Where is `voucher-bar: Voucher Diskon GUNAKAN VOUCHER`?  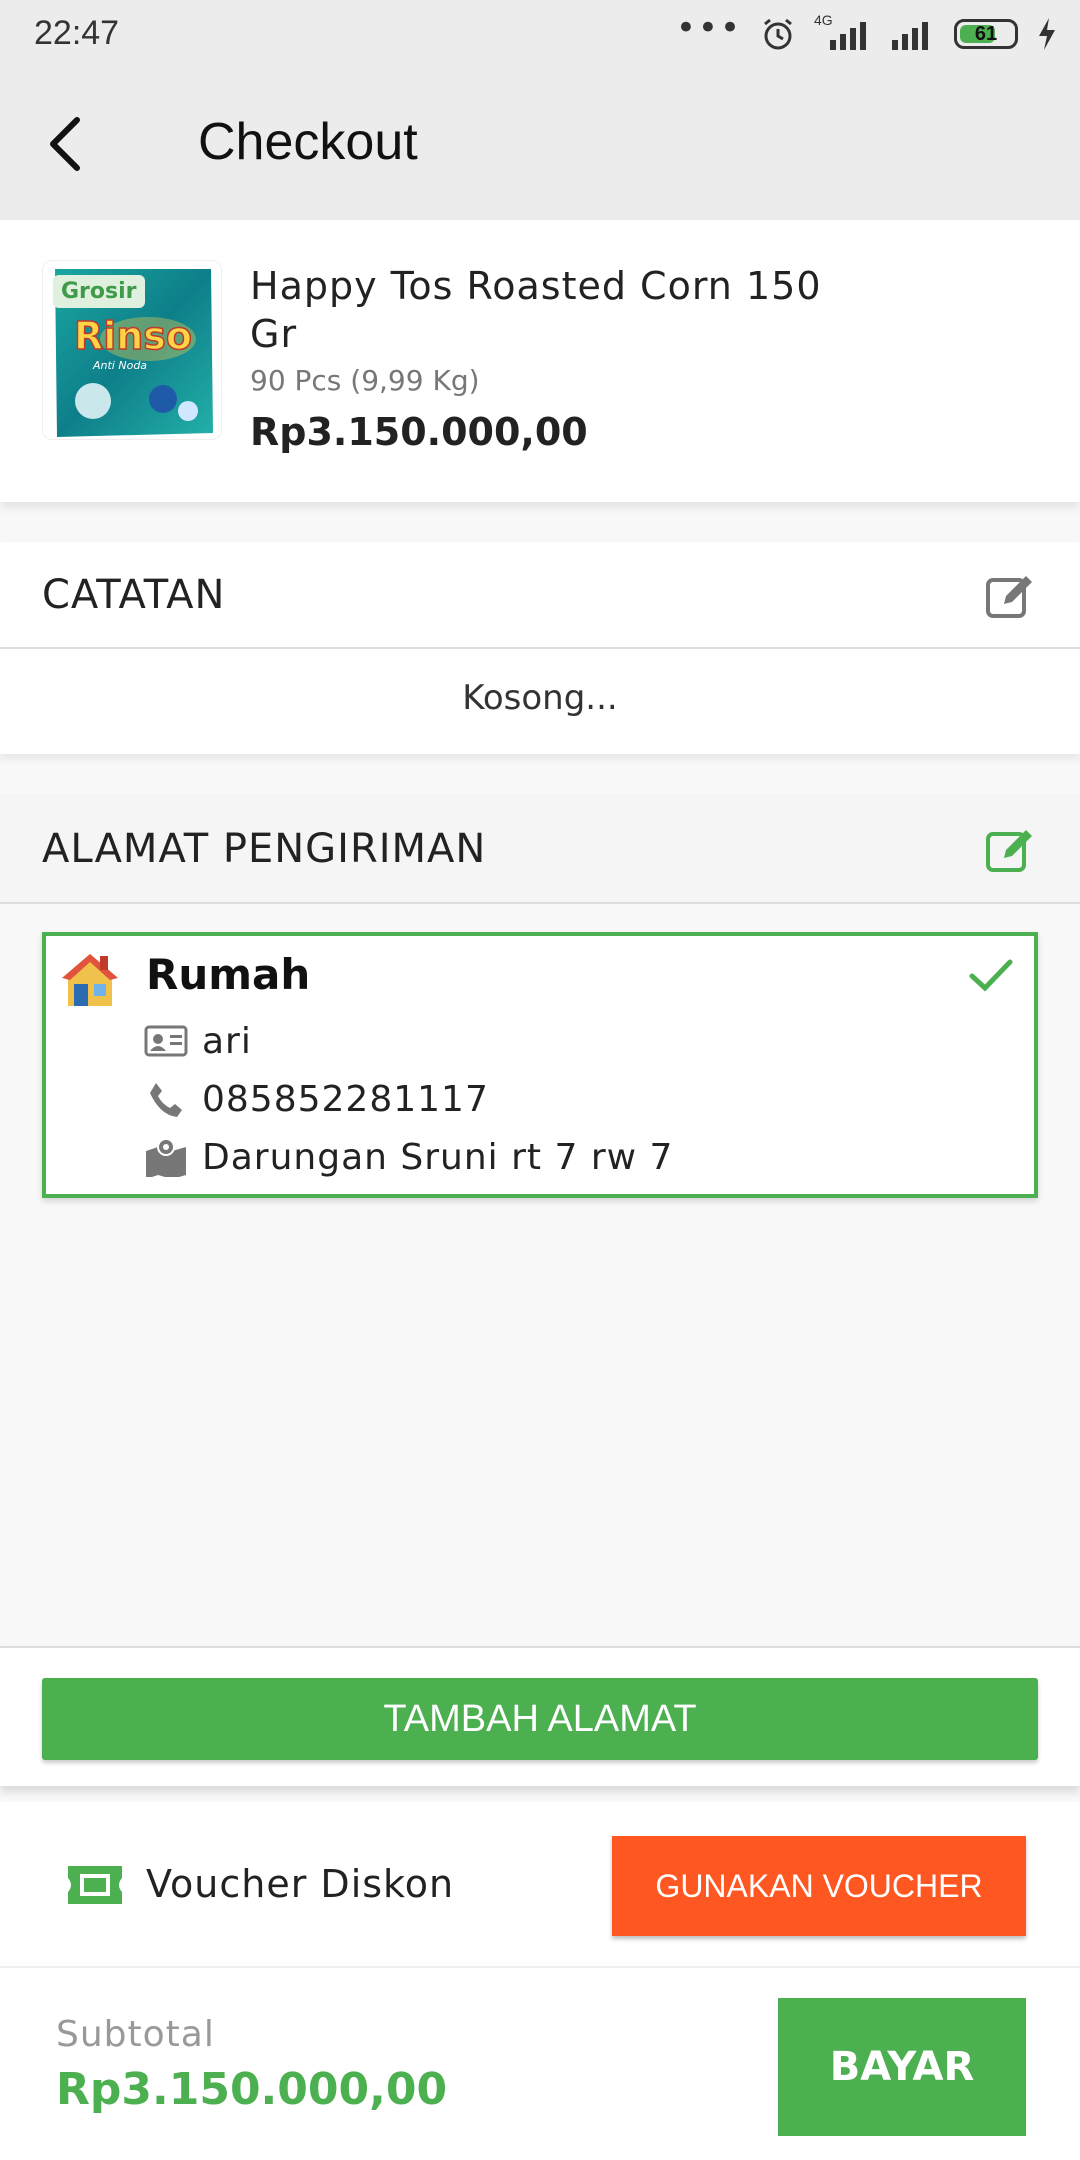 voucher-bar: Voucher Diskon GUNAKAN VOUCHER is located at coordinates (540, 1884).